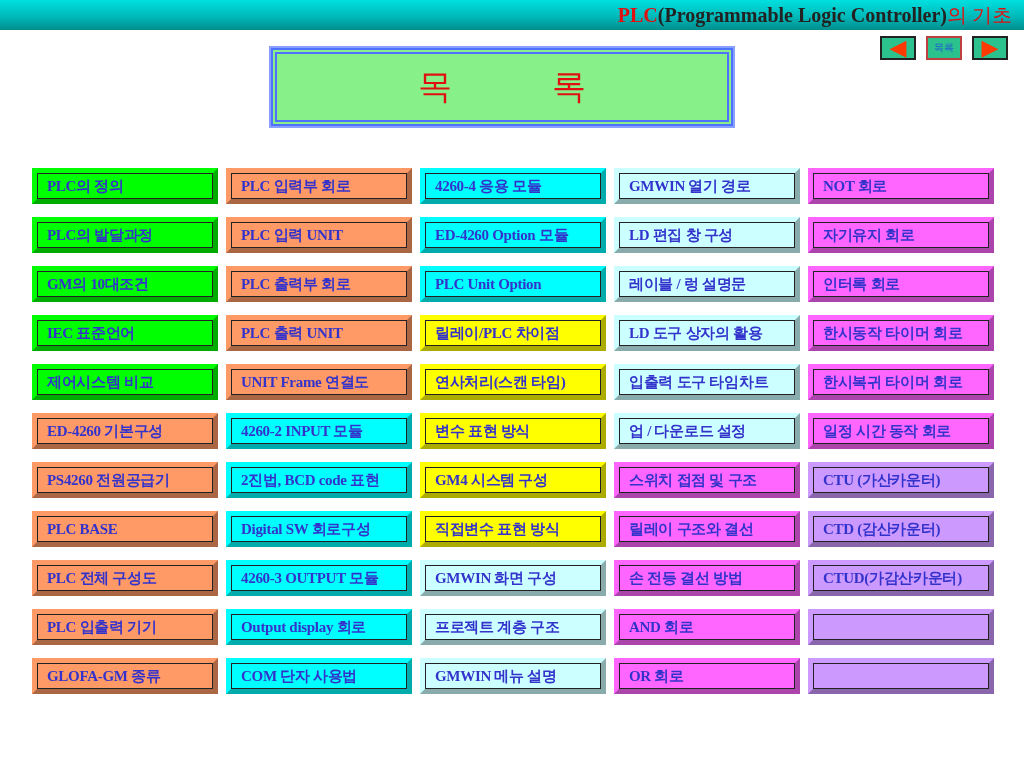 This screenshot has height=768, width=1024. Describe the element at coordinates (707, 382) in the screenshot. I see `menu-button: 입출력 도구 타임차트` at that location.